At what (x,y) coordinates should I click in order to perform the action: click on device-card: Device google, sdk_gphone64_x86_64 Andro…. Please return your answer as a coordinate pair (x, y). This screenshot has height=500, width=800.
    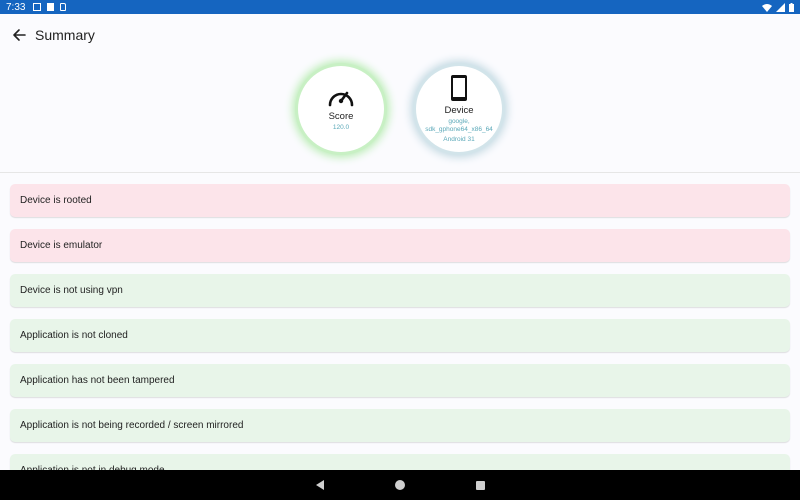
    Looking at the image, I should click on (459, 109).